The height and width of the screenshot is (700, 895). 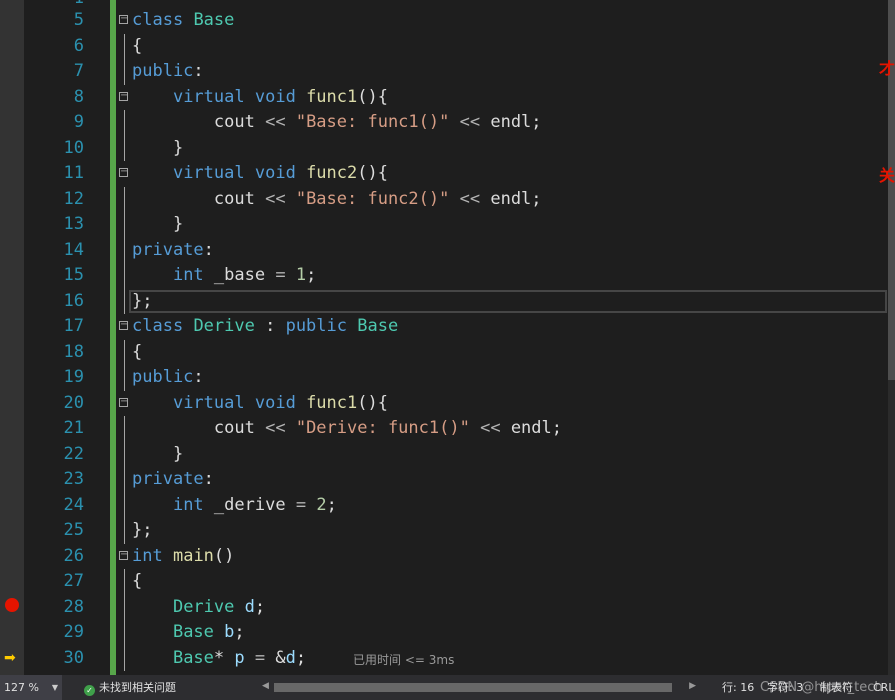 What do you see at coordinates (224, 555) in the screenshot?
I see `code-token: ()` at bounding box center [224, 555].